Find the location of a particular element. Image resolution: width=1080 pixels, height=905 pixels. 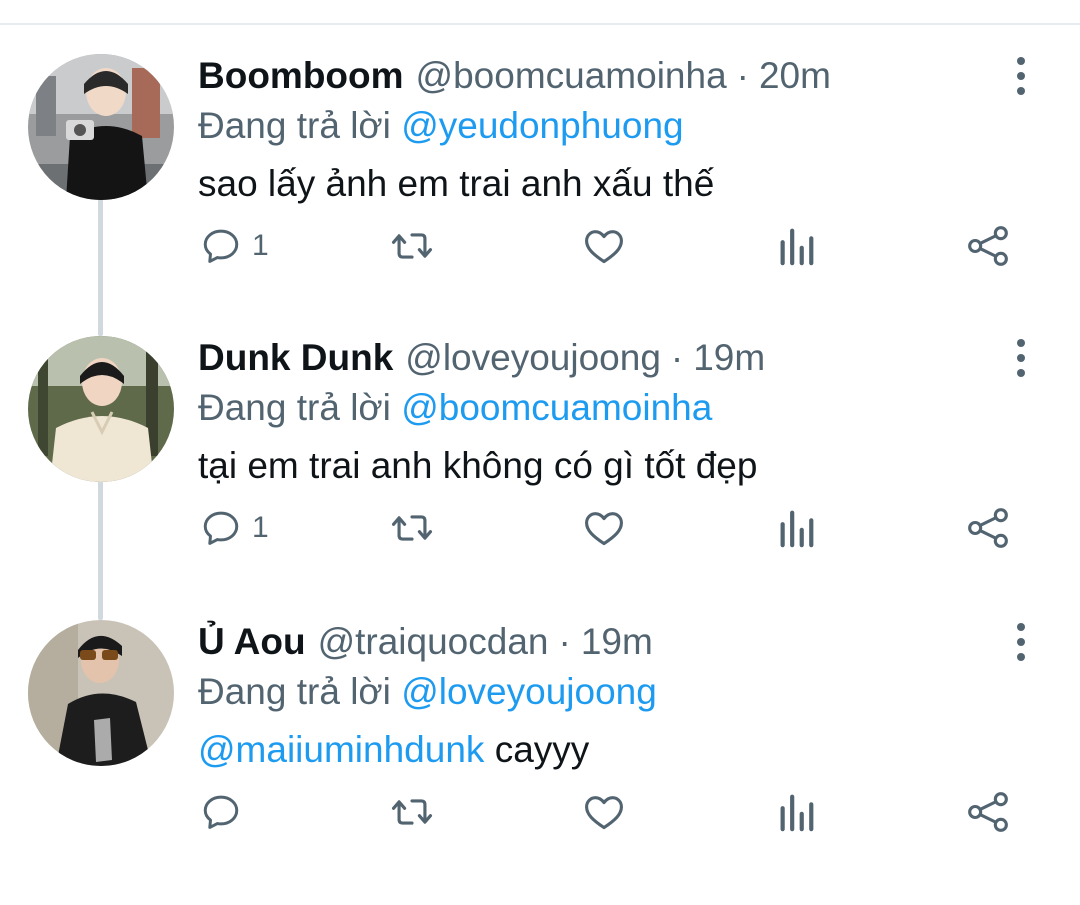

body-mention: @maiiuminhdunk is located at coordinates (341, 749).